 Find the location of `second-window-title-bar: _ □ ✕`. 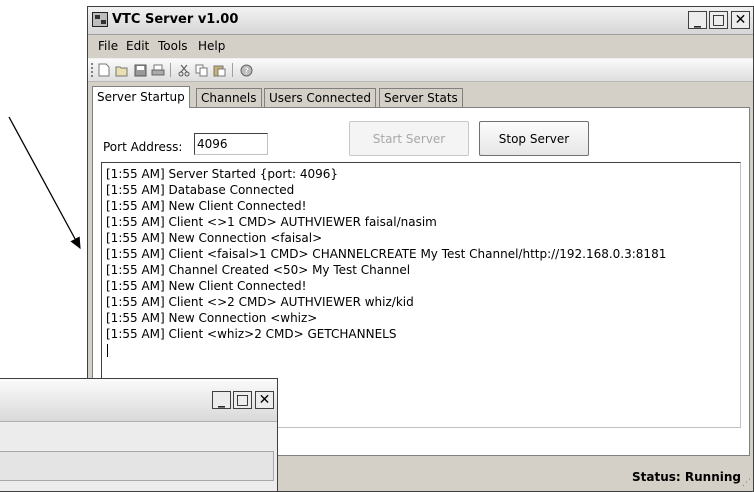

second-window-title-bar: _ □ ✕ is located at coordinates (138, 400).